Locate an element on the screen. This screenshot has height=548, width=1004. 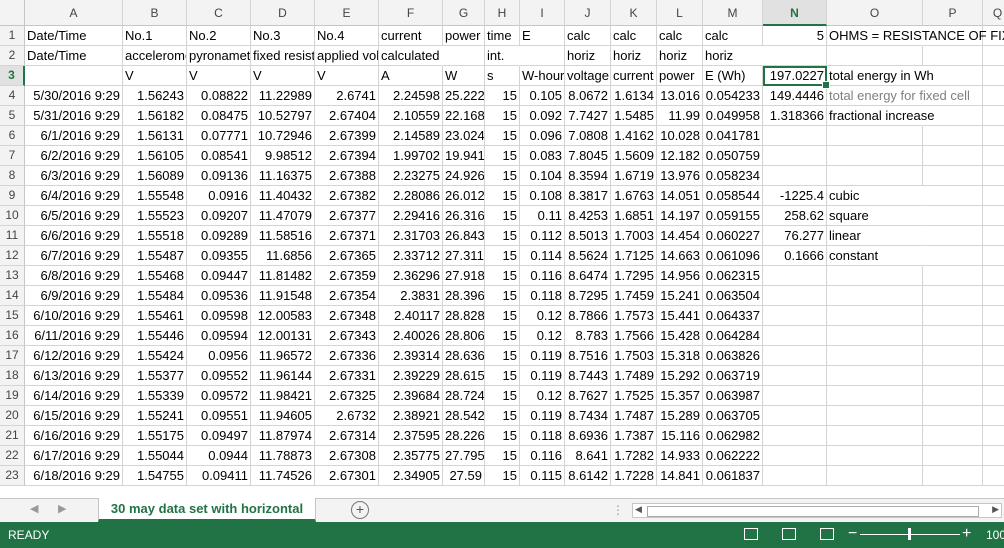
cell-l3: power is located at coordinates (680, 76).